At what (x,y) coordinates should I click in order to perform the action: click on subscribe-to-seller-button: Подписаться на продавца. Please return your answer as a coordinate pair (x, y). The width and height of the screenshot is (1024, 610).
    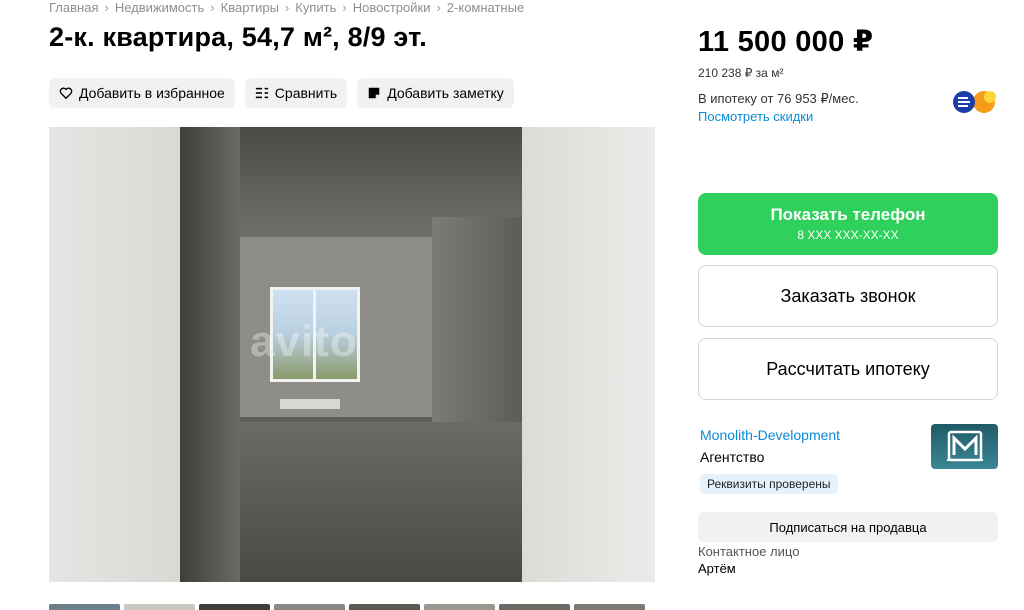
    Looking at the image, I should click on (848, 527).